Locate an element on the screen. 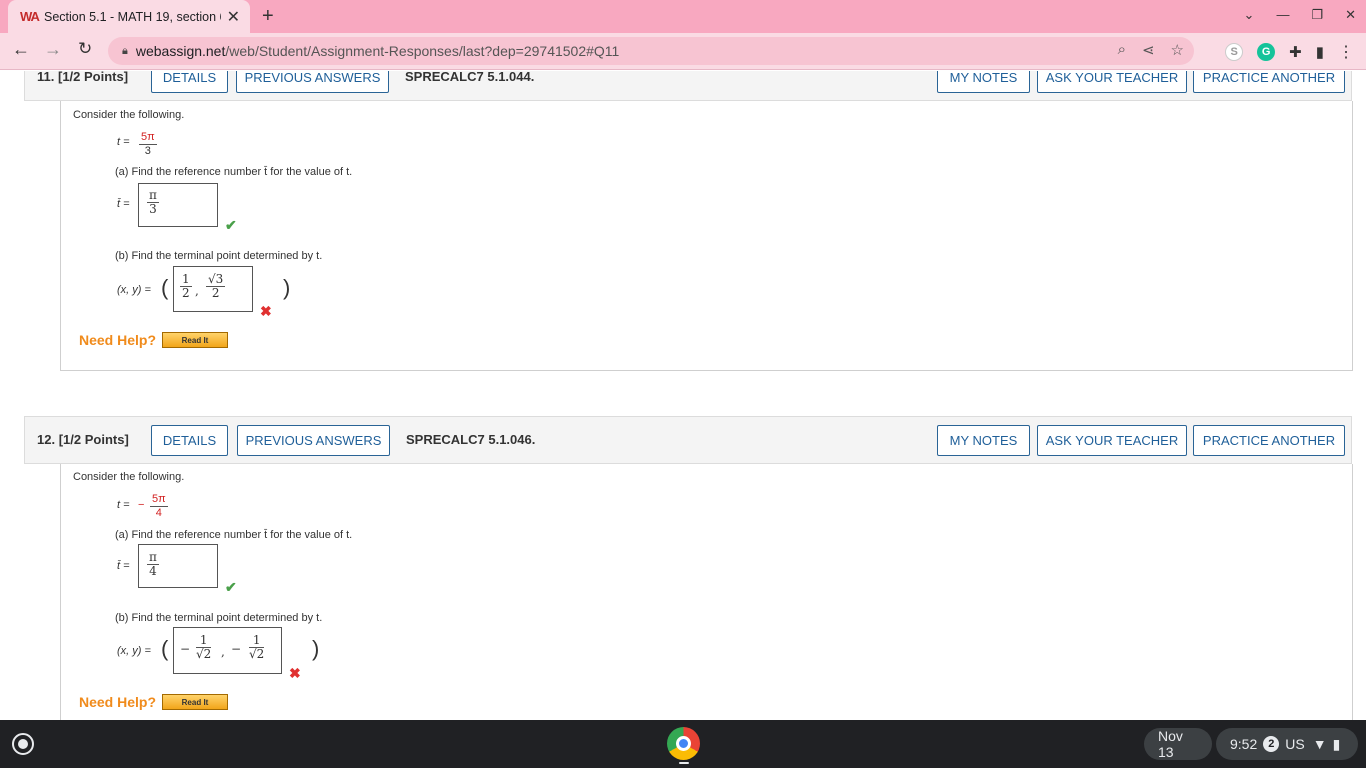 The height and width of the screenshot is (768, 1366). url-host: webassign.net is located at coordinates (180, 51).